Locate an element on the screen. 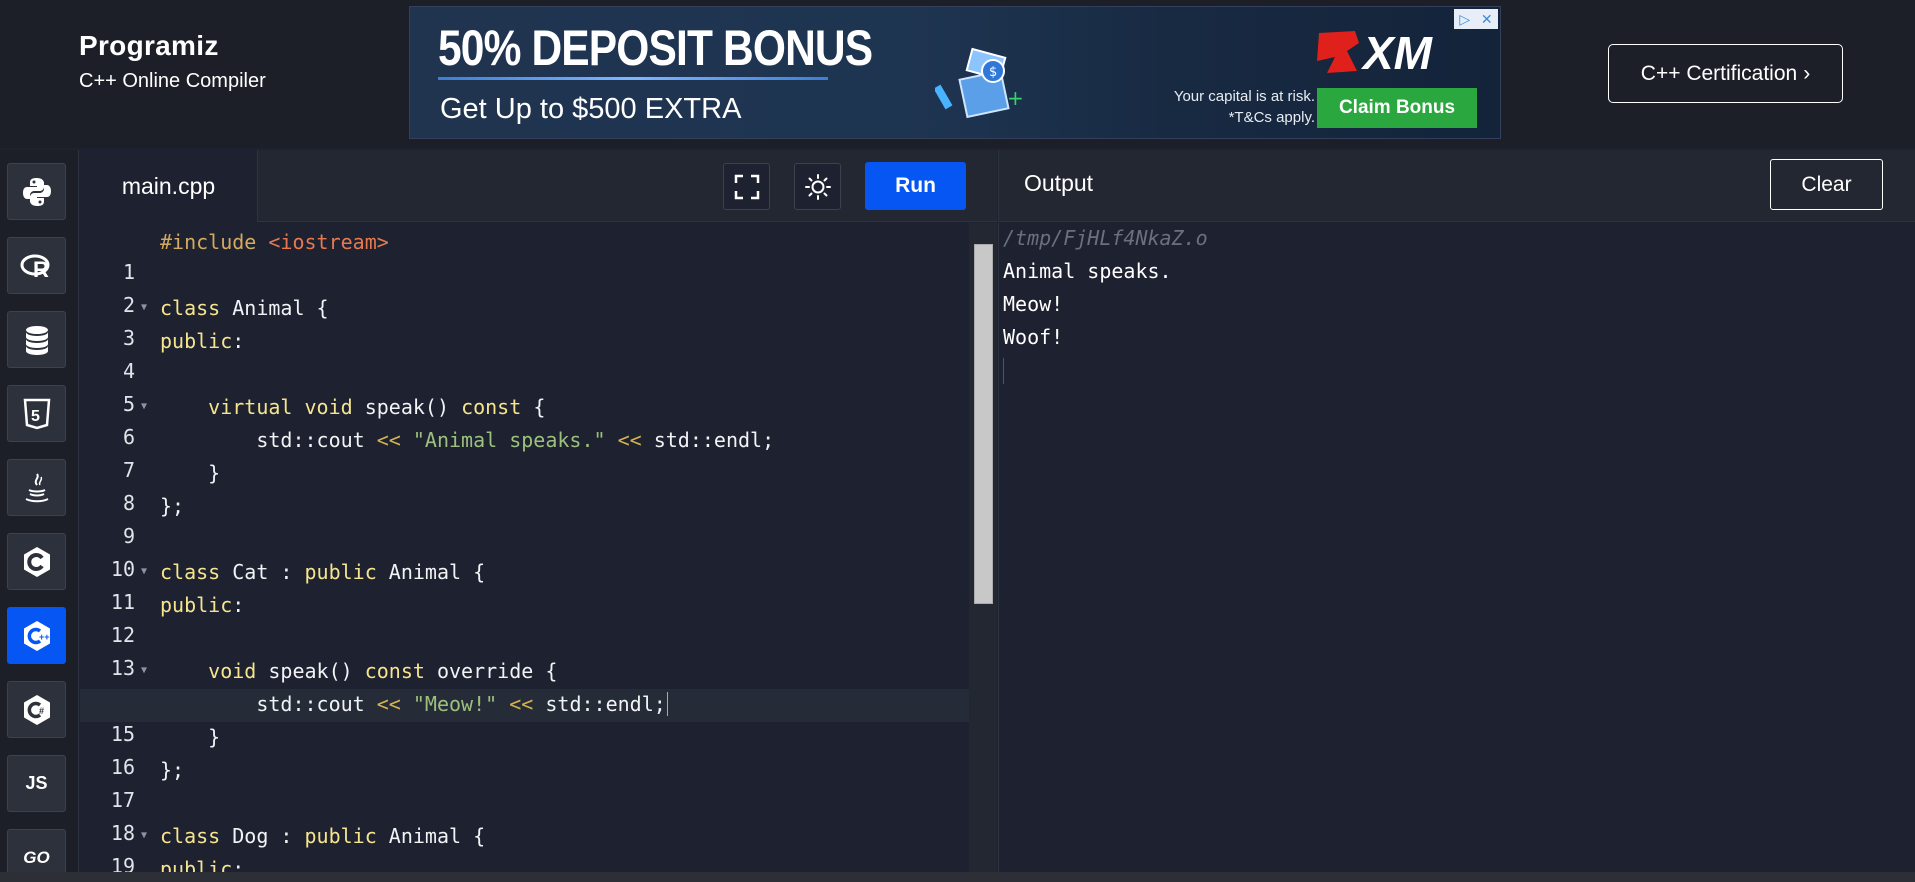 This screenshot has height=882, width=1915. code-token: virtual is located at coordinates (250, 407).